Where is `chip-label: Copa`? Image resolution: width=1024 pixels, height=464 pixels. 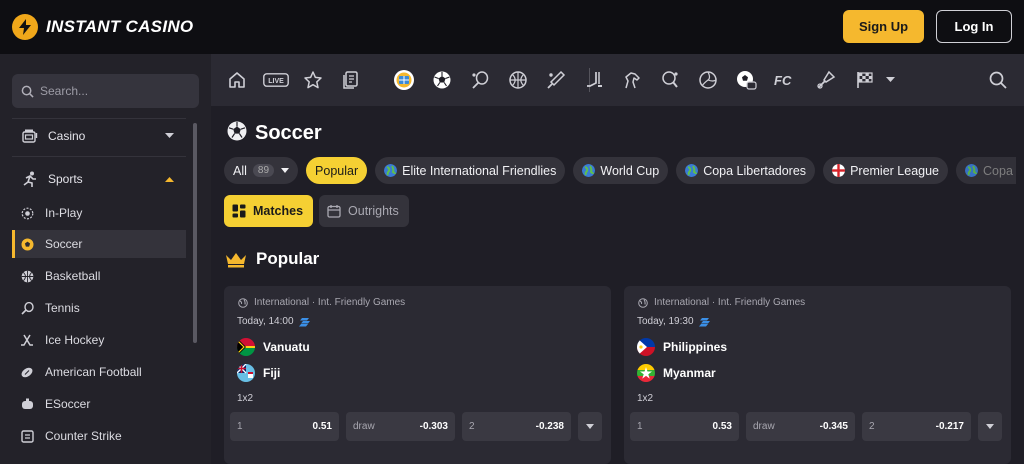 chip-label: Copa is located at coordinates (998, 170).